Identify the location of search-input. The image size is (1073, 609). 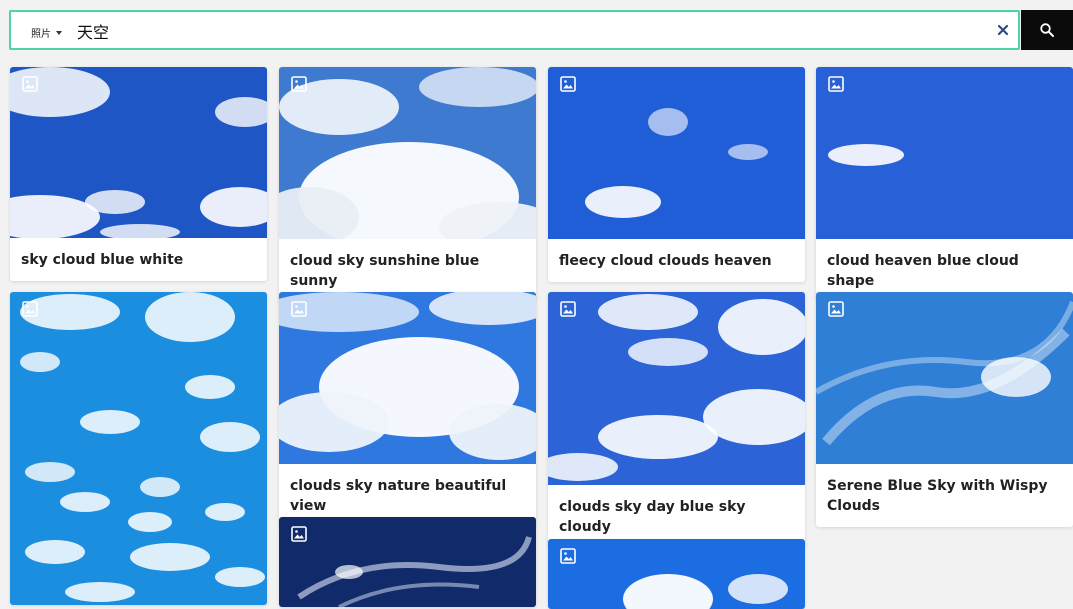
(517, 31).